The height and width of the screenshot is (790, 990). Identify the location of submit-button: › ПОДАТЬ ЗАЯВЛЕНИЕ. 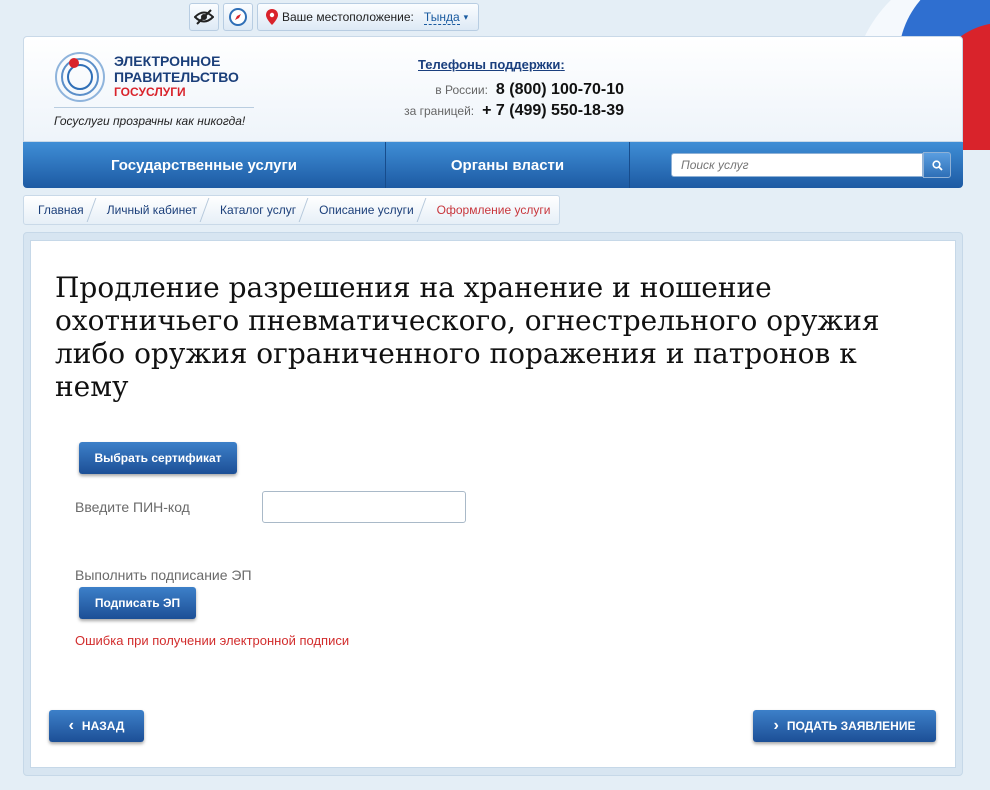
(844, 726).